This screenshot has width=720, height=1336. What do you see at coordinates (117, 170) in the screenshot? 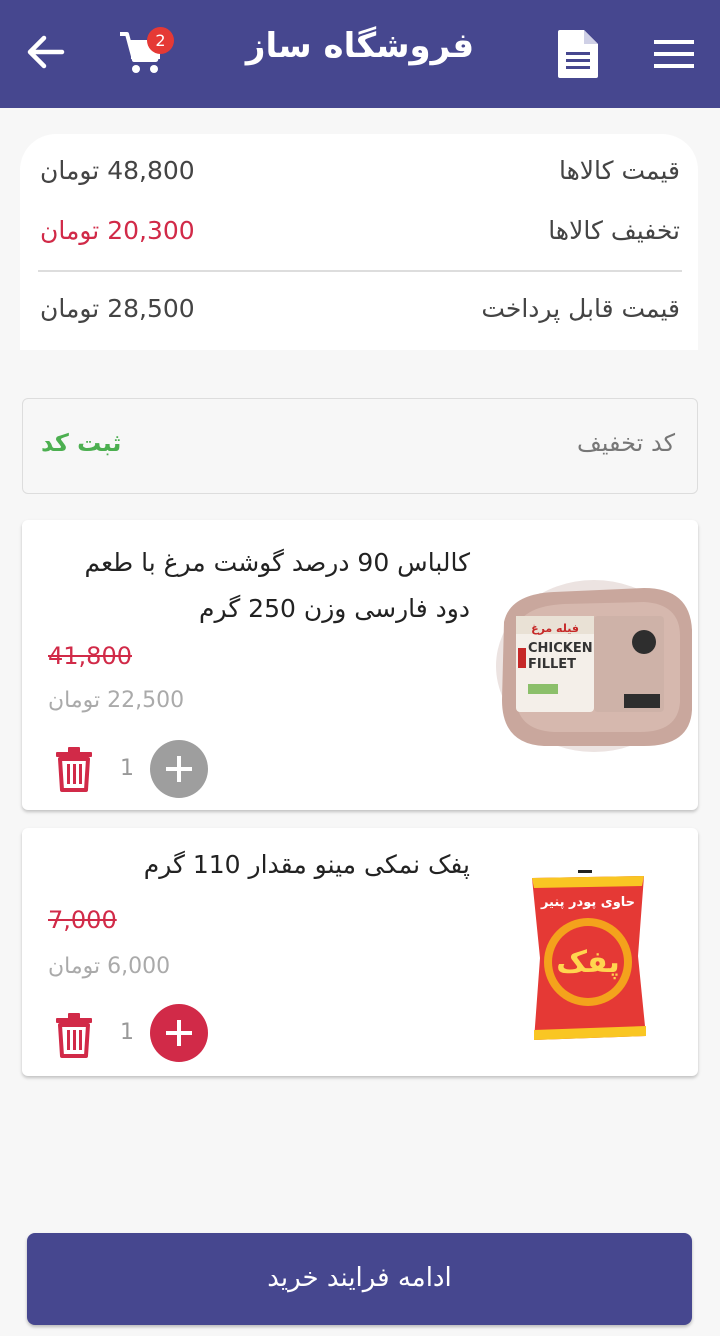
I see `items-price-value: 48,800 تومان` at bounding box center [117, 170].